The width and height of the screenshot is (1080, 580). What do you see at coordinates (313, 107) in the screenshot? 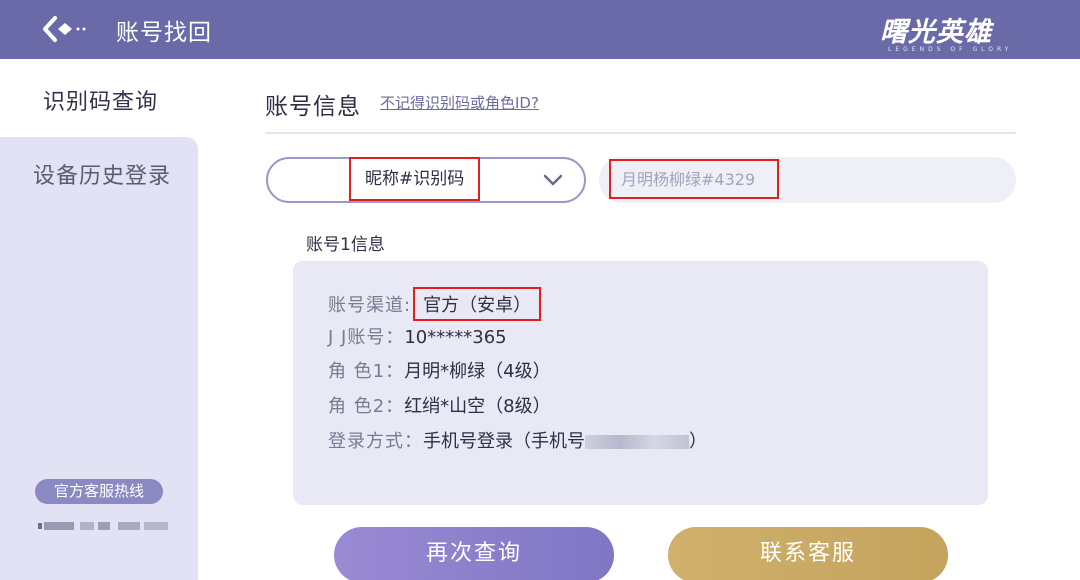
I see `section-title: 账号信息` at bounding box center [313, 107].